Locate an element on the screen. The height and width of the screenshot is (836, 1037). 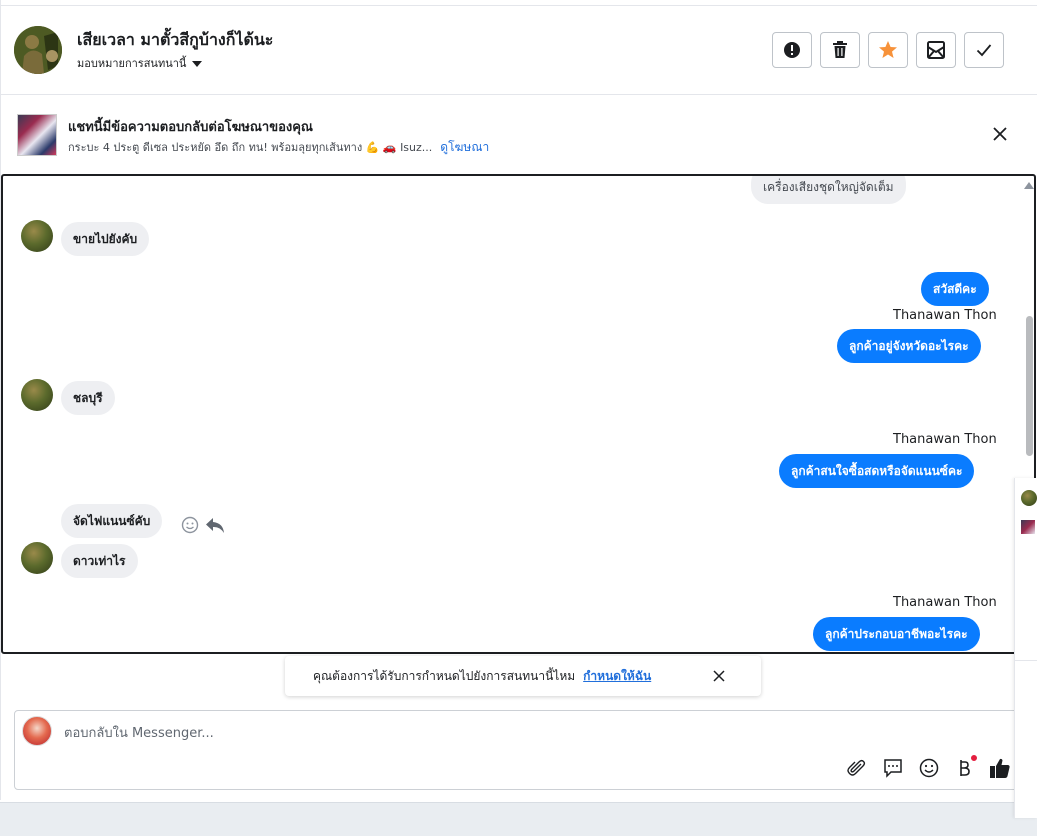
reply-button is located at coordinates (215, 525).